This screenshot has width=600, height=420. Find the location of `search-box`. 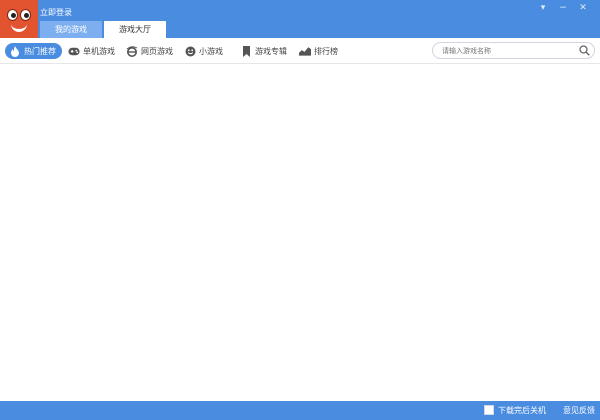

search-box is located at coordinates (513, 50).